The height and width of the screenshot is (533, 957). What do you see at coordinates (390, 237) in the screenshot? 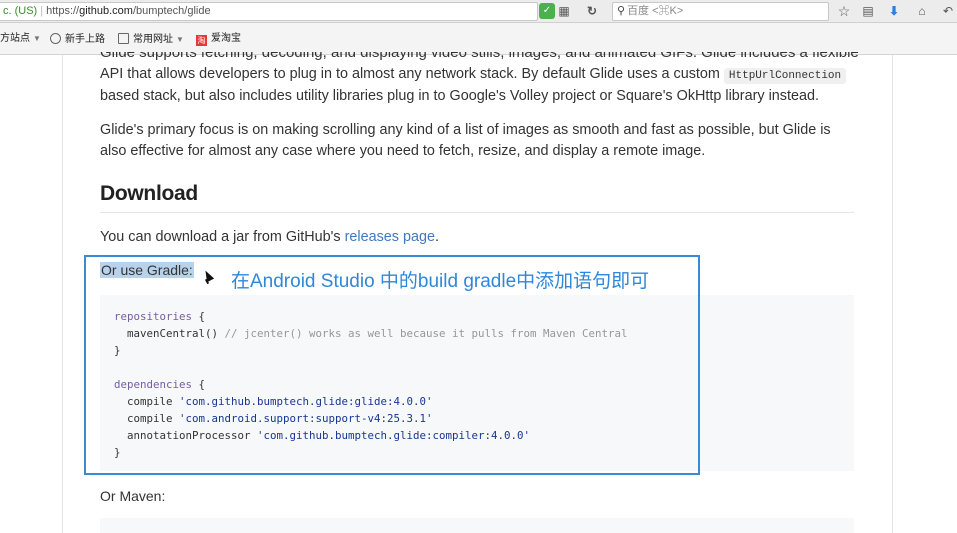
I see `releases-page-link: releases page` at bounding box center [390, 237].